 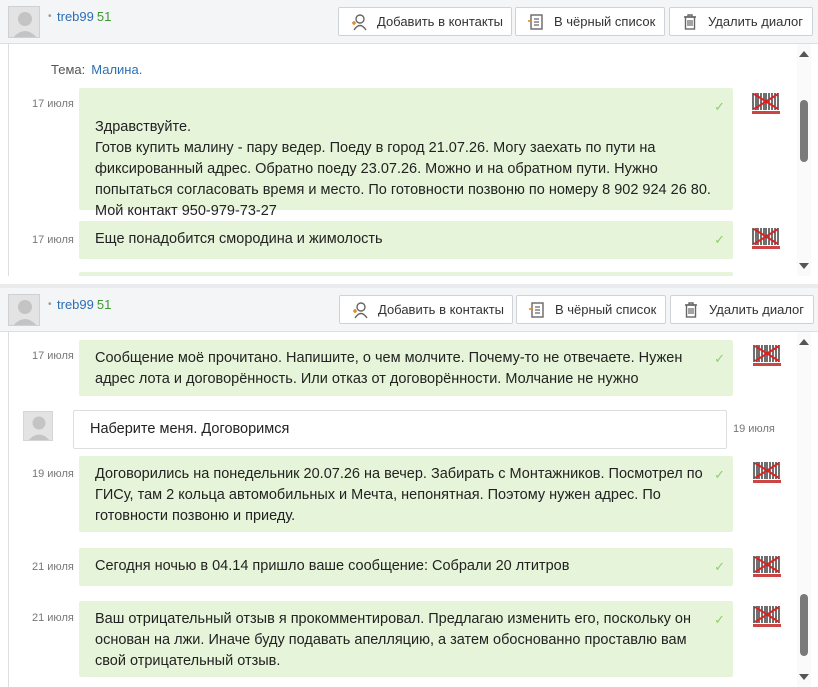 What do you see at coordinates (406, 274) in the screenshot?
I see `outgoing-message-partial` at bounding box center [406, 274].